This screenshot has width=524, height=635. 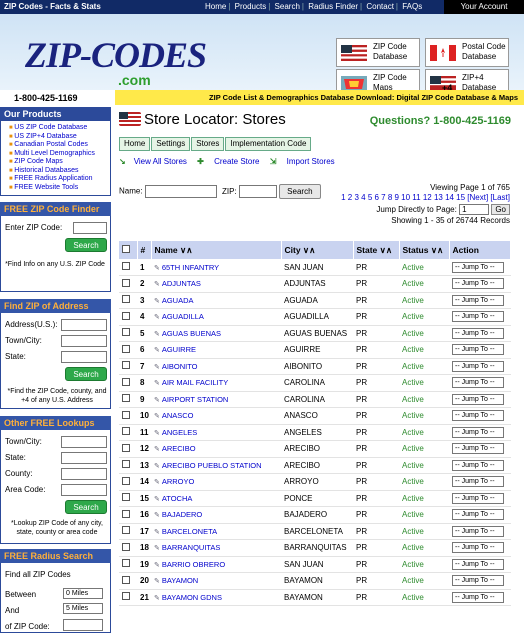 I want to click on product-link-website-tools: FREE Website Tools, so click(x=46, y=187).